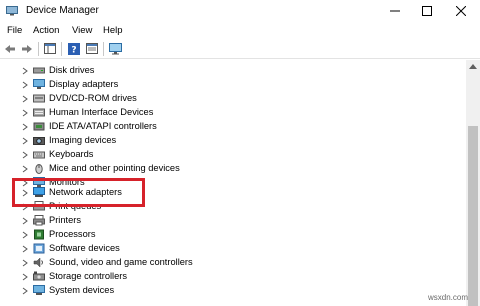 This screenshot has width=480, height=306. I want to click on forward-button, so click(27, 48).